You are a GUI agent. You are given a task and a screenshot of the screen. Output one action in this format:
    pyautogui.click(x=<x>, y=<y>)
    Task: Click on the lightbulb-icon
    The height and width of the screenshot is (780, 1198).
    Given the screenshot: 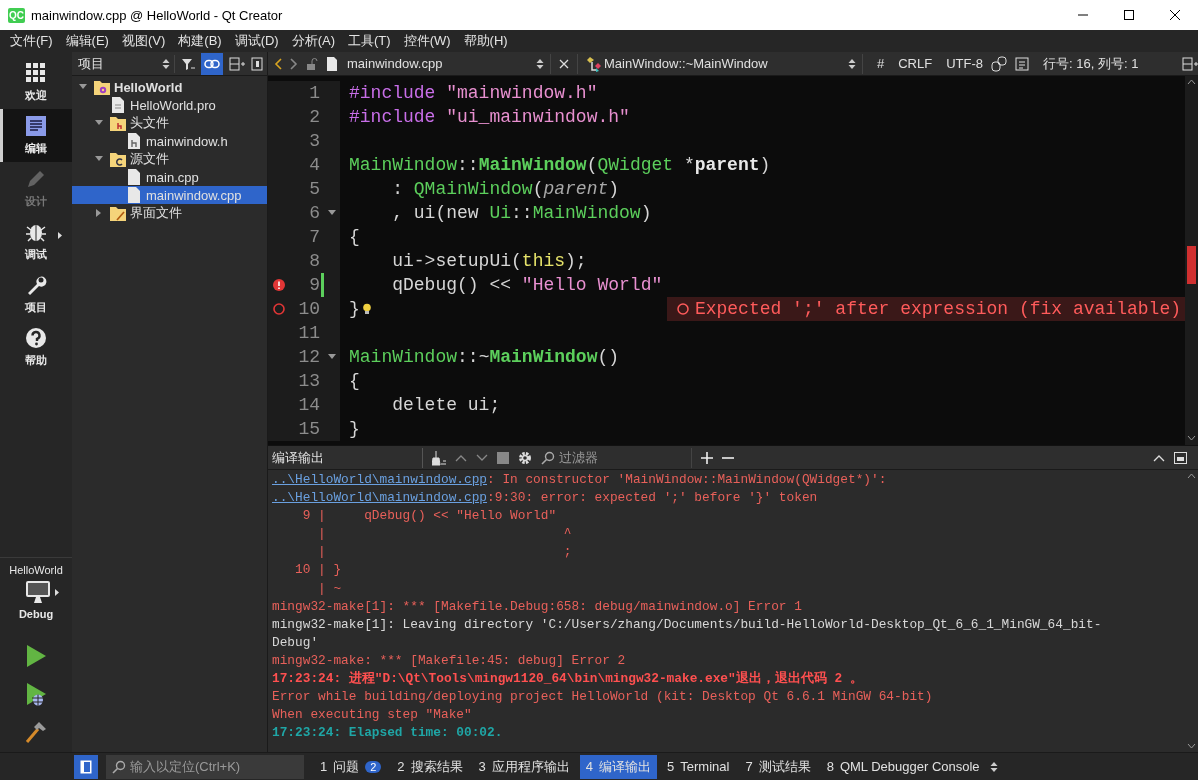 What is the action you would take?
    pyautogui.click(x=366, y=309)
    